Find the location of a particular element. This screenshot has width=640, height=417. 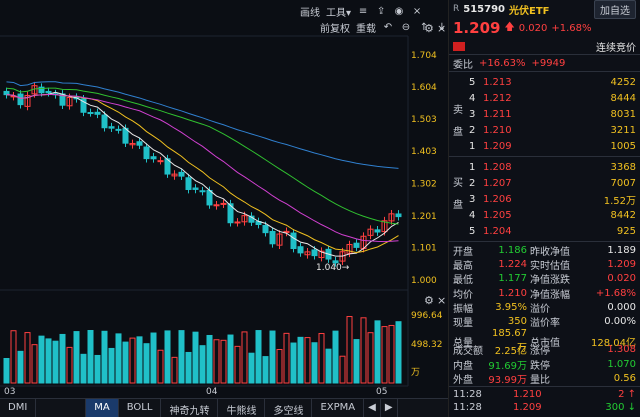

tick-row: 11:28 1.209 300 ↓ is located at coordinates (544, 407).